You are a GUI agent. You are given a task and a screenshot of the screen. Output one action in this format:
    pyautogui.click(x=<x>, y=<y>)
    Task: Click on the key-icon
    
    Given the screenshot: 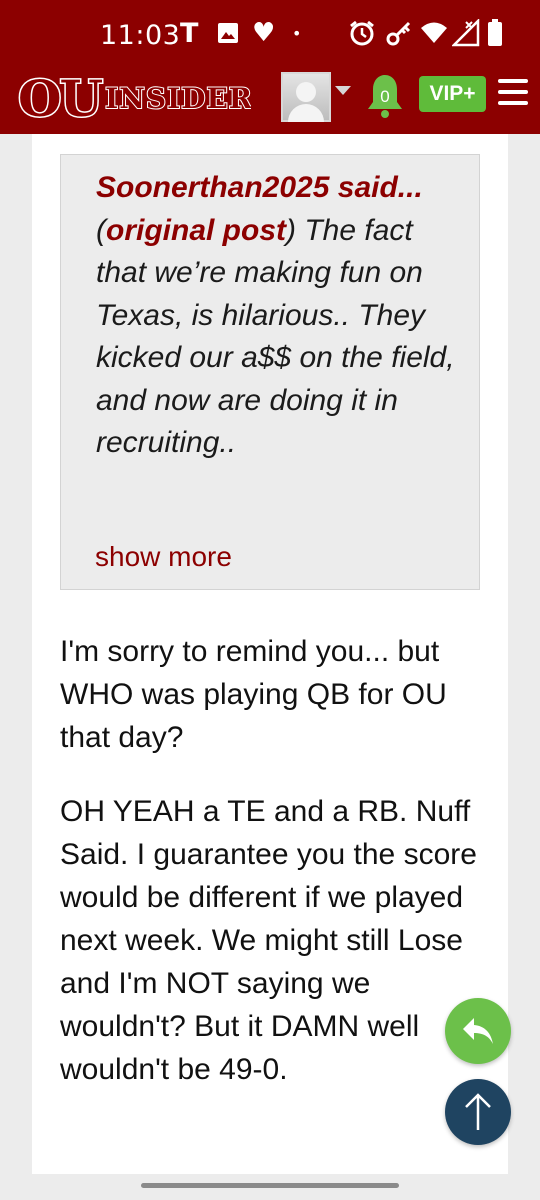 What is the action you would take?
    pyautogui.click(x=399, y=33)
    